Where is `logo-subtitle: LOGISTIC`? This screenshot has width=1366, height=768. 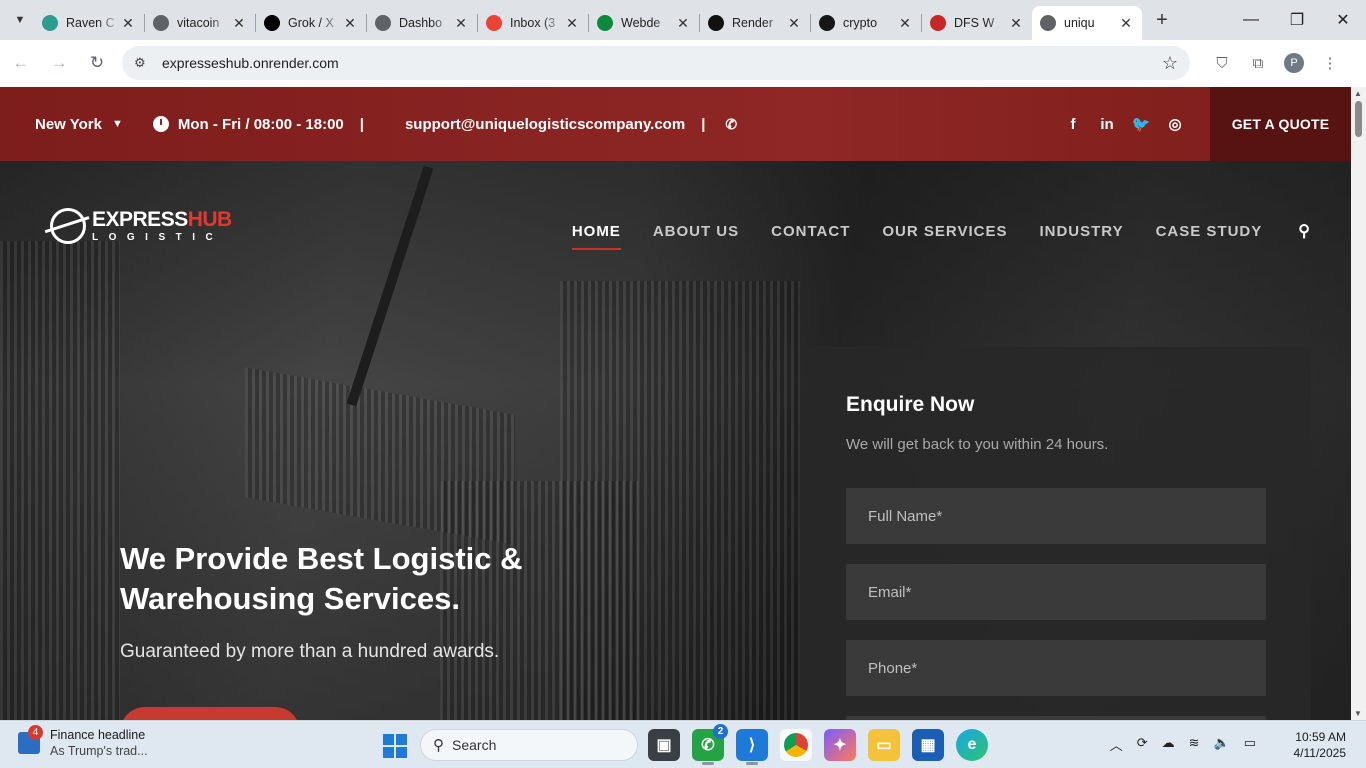
logo-subtitle: LOGISTIC is located at coordinates (158, 237).